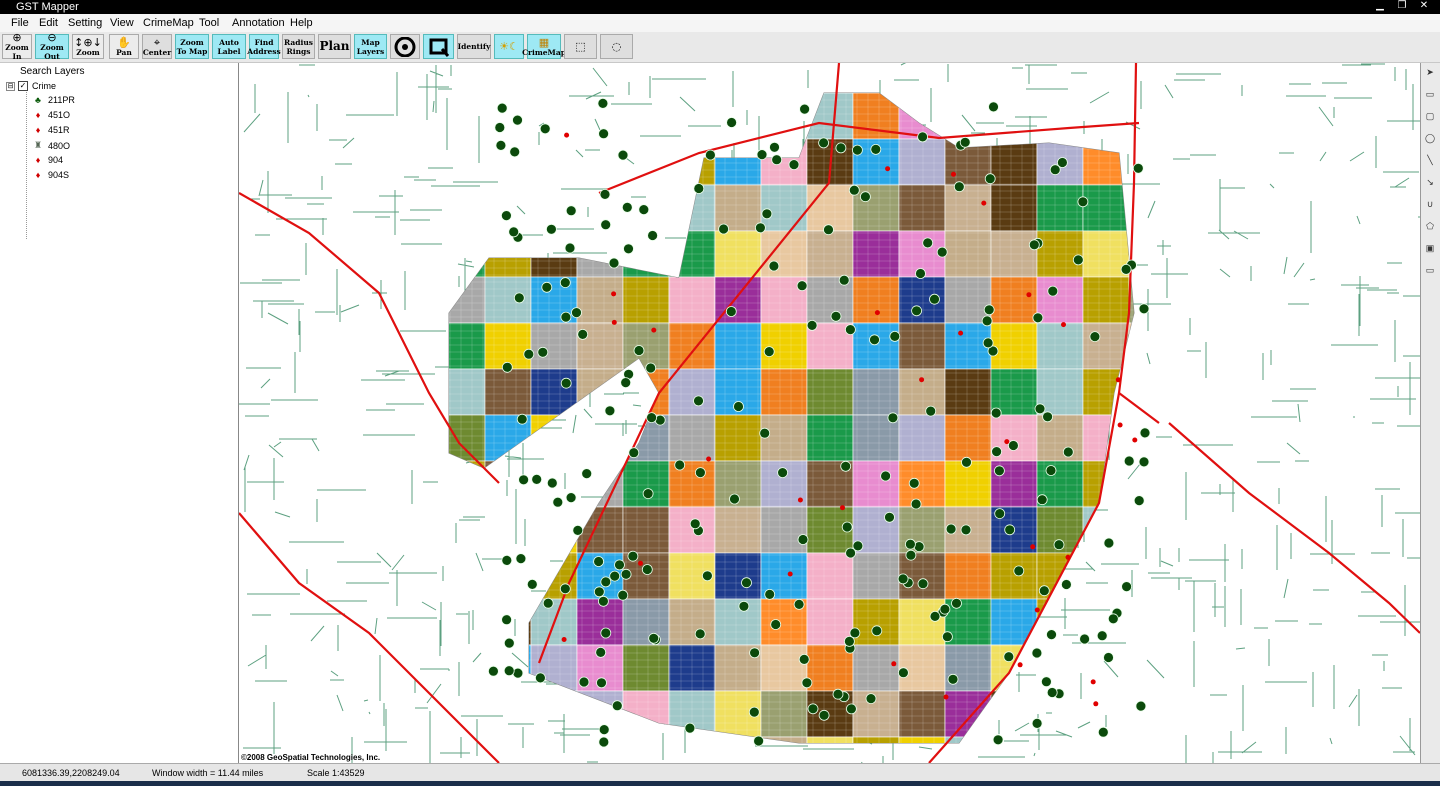 The height and width of the screenshot is (786, 1440). What do you see at coordinates (122, 23) in the screenshot?
I see `menu-view: View` at bounding box center [122, 23].